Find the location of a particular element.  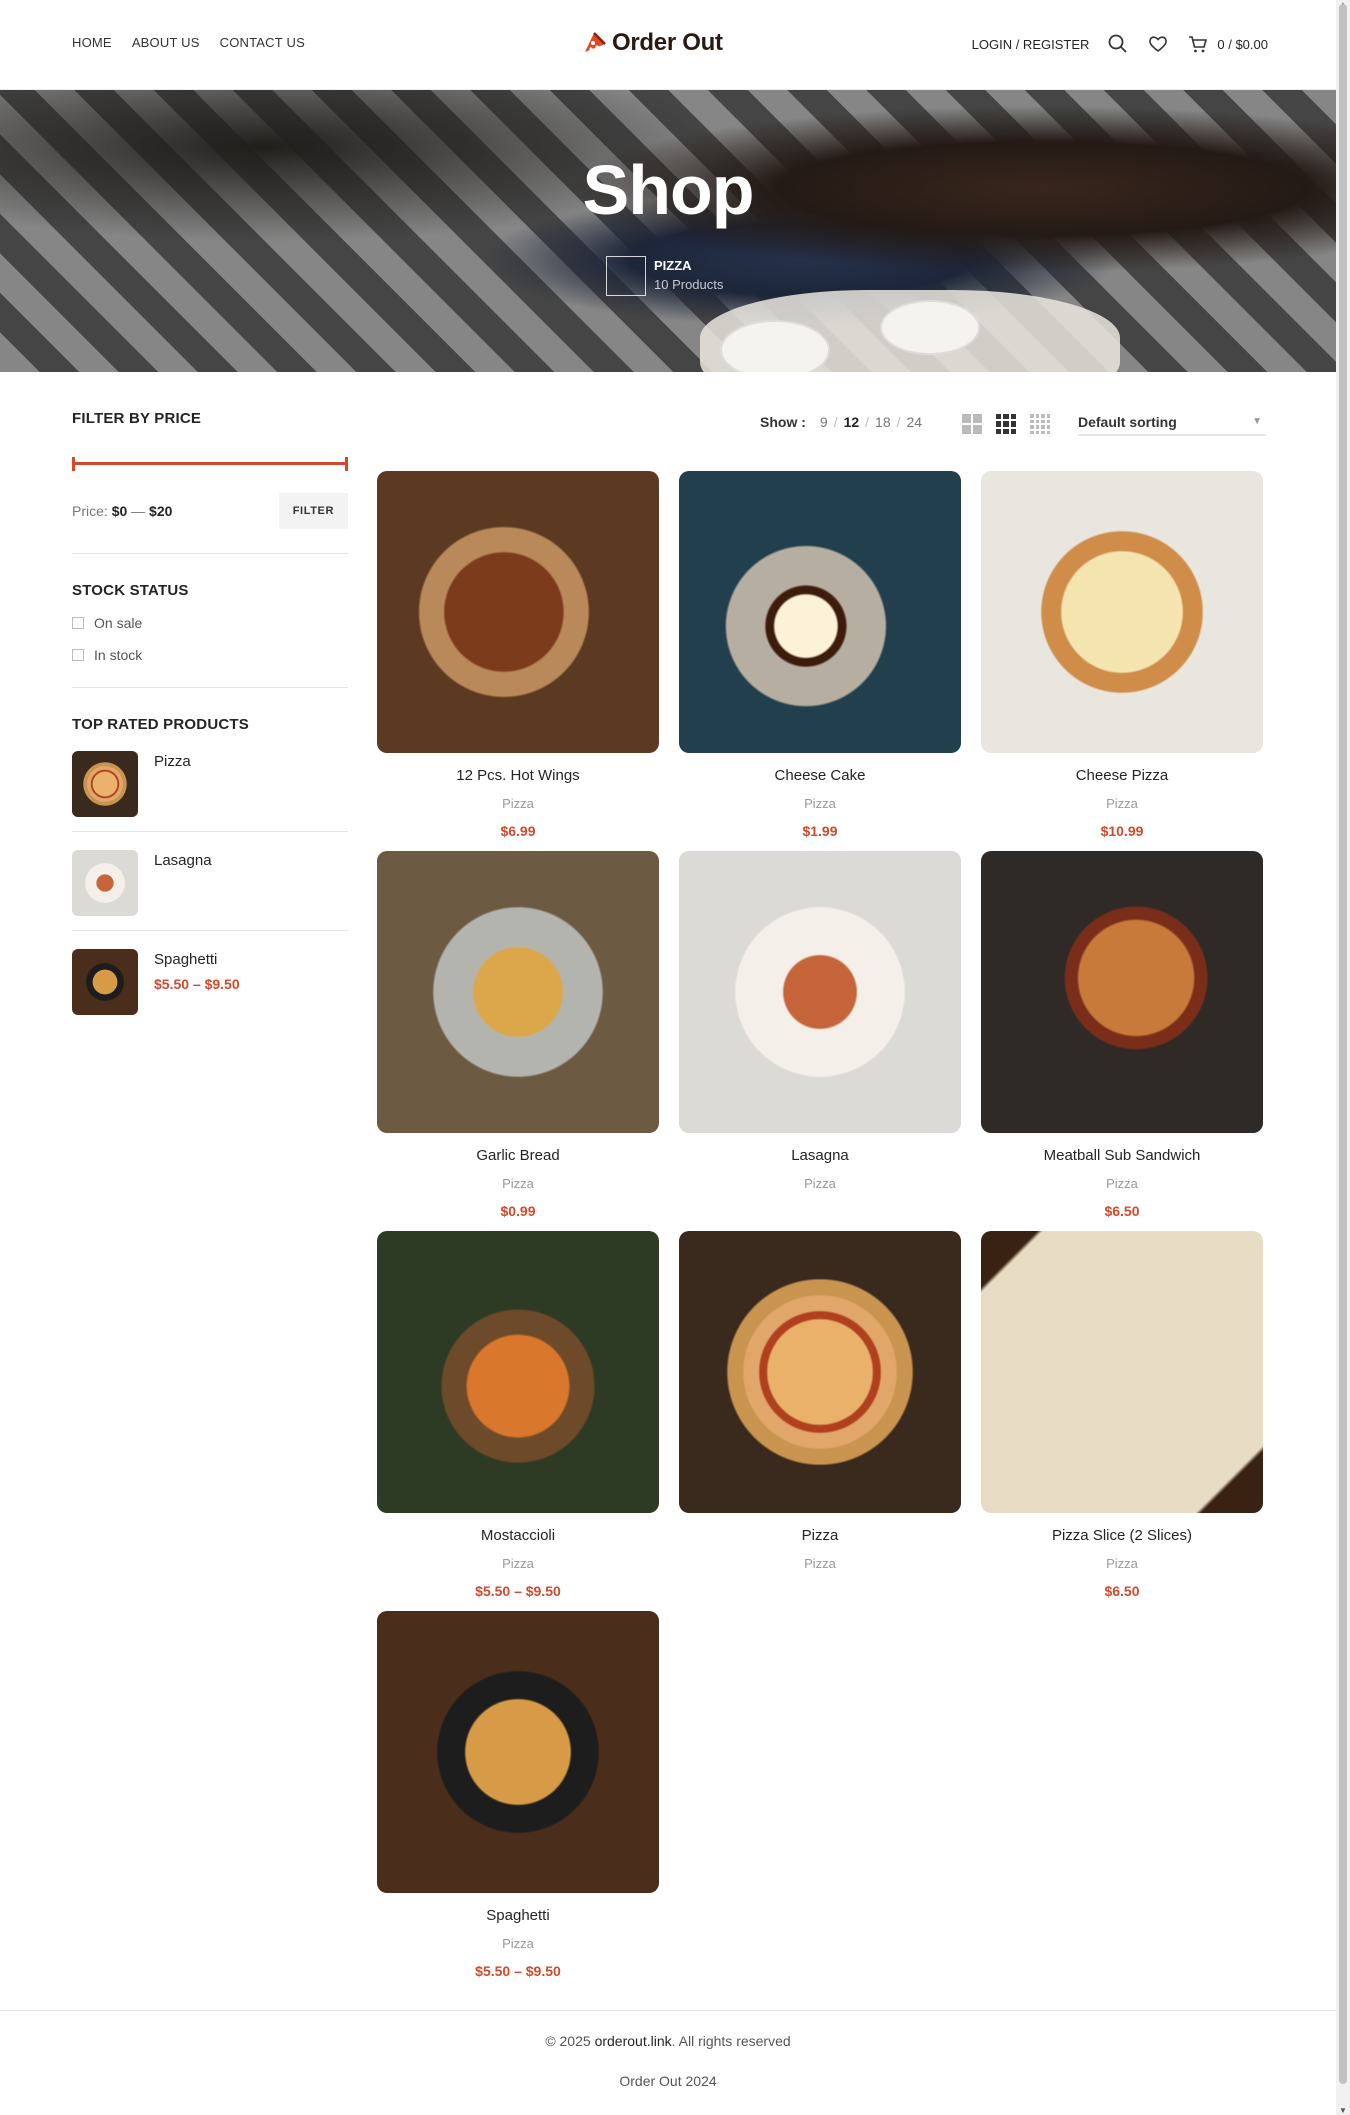

top-rated-name: Lasagna is located at coordinates (183, 860).